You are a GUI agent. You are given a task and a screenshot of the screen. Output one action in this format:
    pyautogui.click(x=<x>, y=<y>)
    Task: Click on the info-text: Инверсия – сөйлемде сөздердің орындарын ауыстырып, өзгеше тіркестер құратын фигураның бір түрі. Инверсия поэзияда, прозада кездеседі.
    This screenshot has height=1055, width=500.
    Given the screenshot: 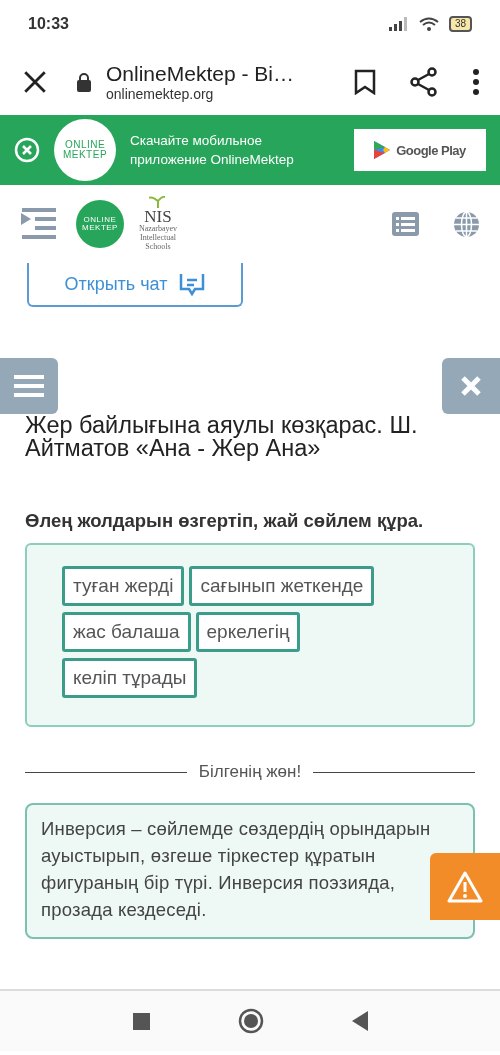 What is the action you would take?
    pyautogui.click(x=250, y=871)
    